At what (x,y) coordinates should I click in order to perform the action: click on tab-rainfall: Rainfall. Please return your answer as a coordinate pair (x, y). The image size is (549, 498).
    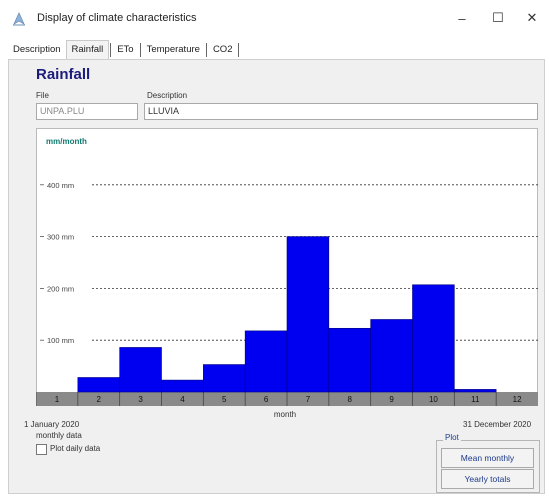
    Looking at the image, I should click on (87, 49).